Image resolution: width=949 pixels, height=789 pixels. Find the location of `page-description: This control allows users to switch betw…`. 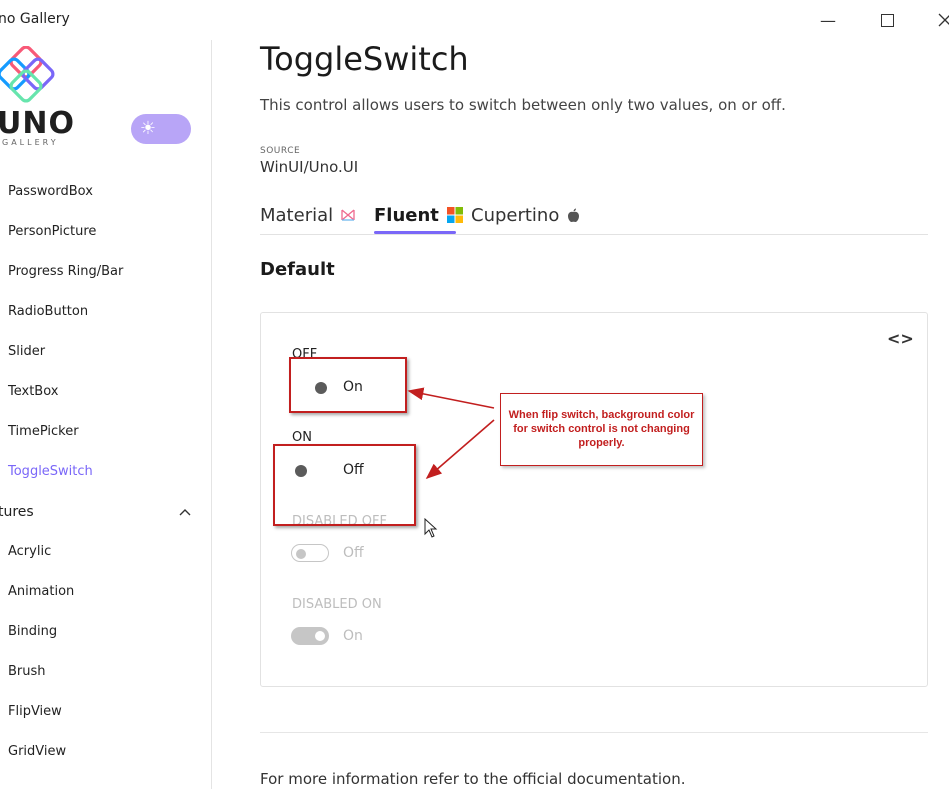

page-description: This control allows users to switch betw… is located at coordinates (523, 105).